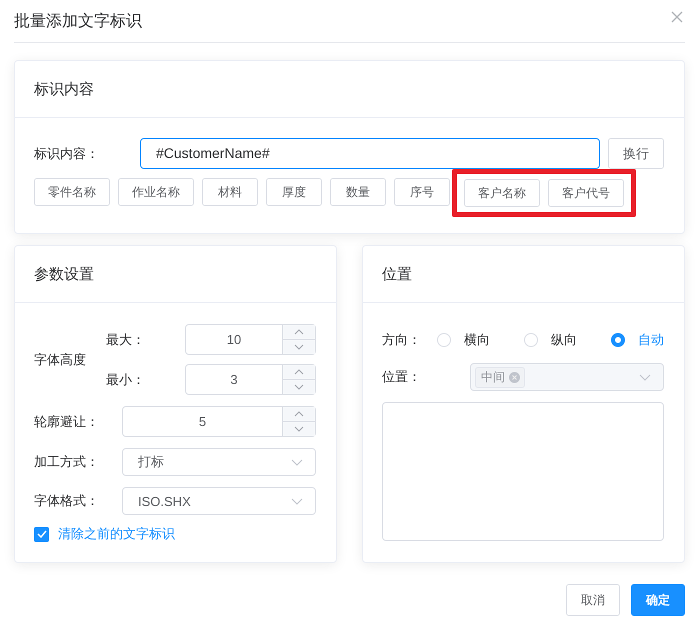  What do you see at coordinates (250, 339) in the screenshot?
I see `number-input-field: 10` at bounding box center [250, 339].